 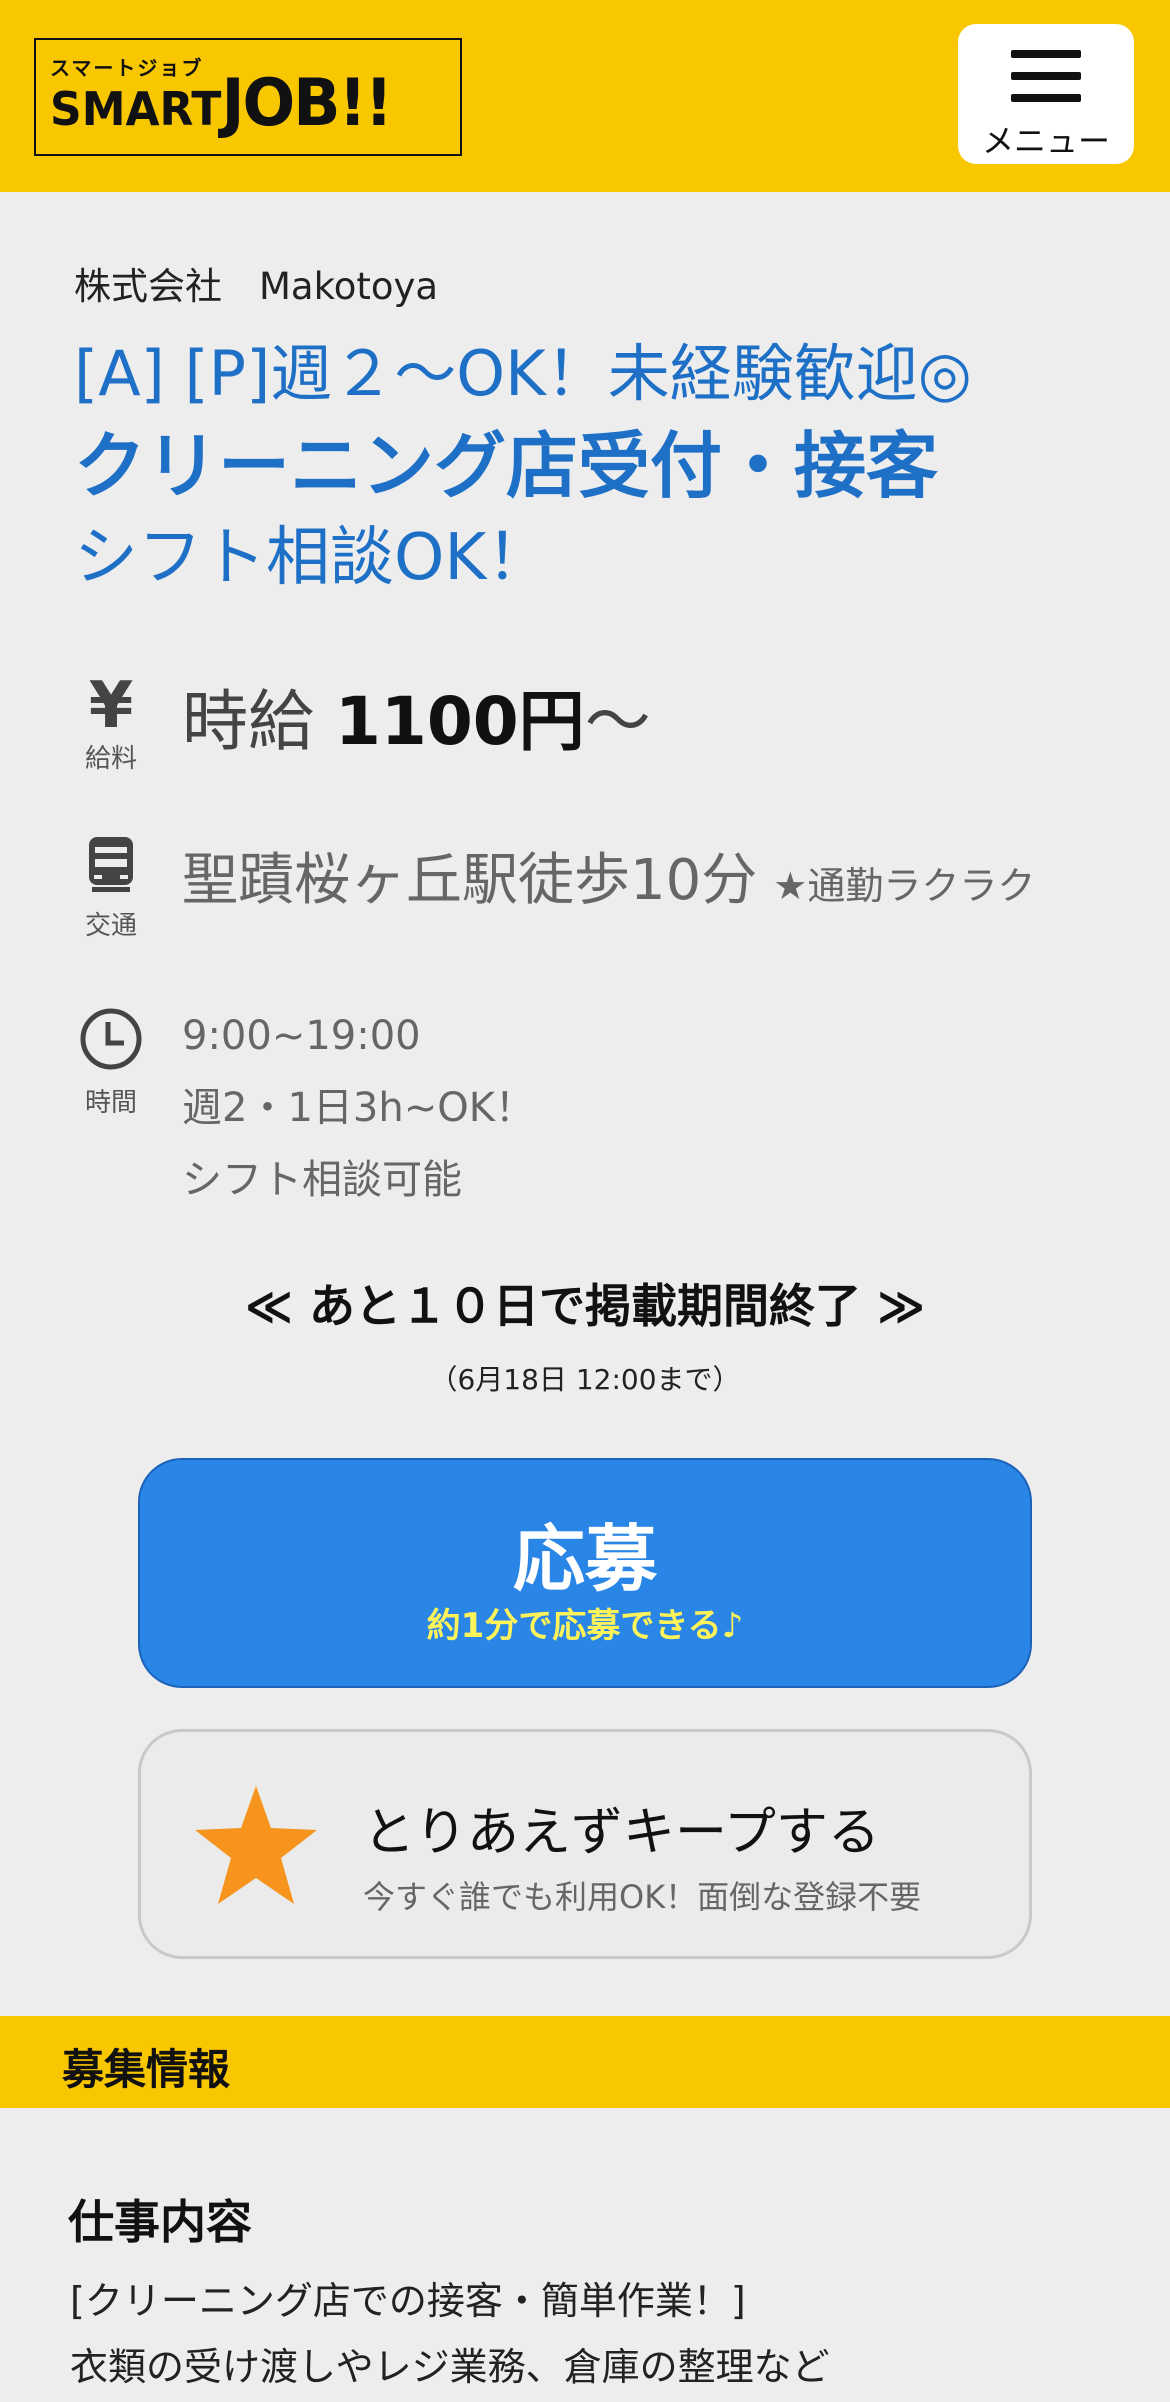 I want to click on apply-button: 応募 約1分で応募できる♪, so click(x=585, y=1573).